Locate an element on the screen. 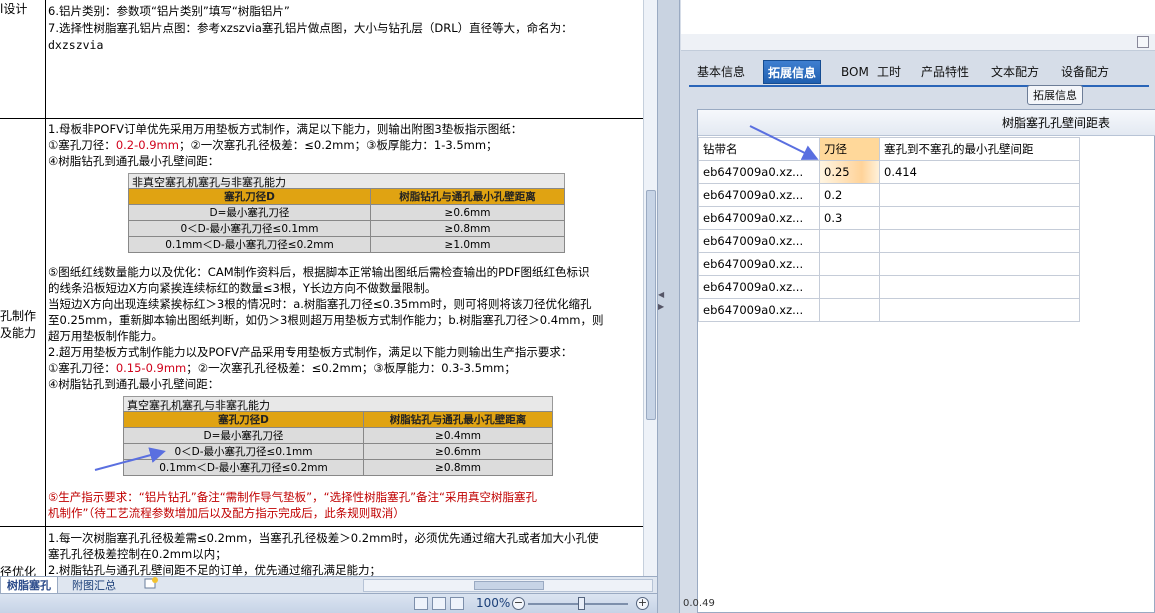  column-header-min-wall-spacing: 塞孔到不塞孔的最小孔壁间距 is located at coordinates (979, 149).